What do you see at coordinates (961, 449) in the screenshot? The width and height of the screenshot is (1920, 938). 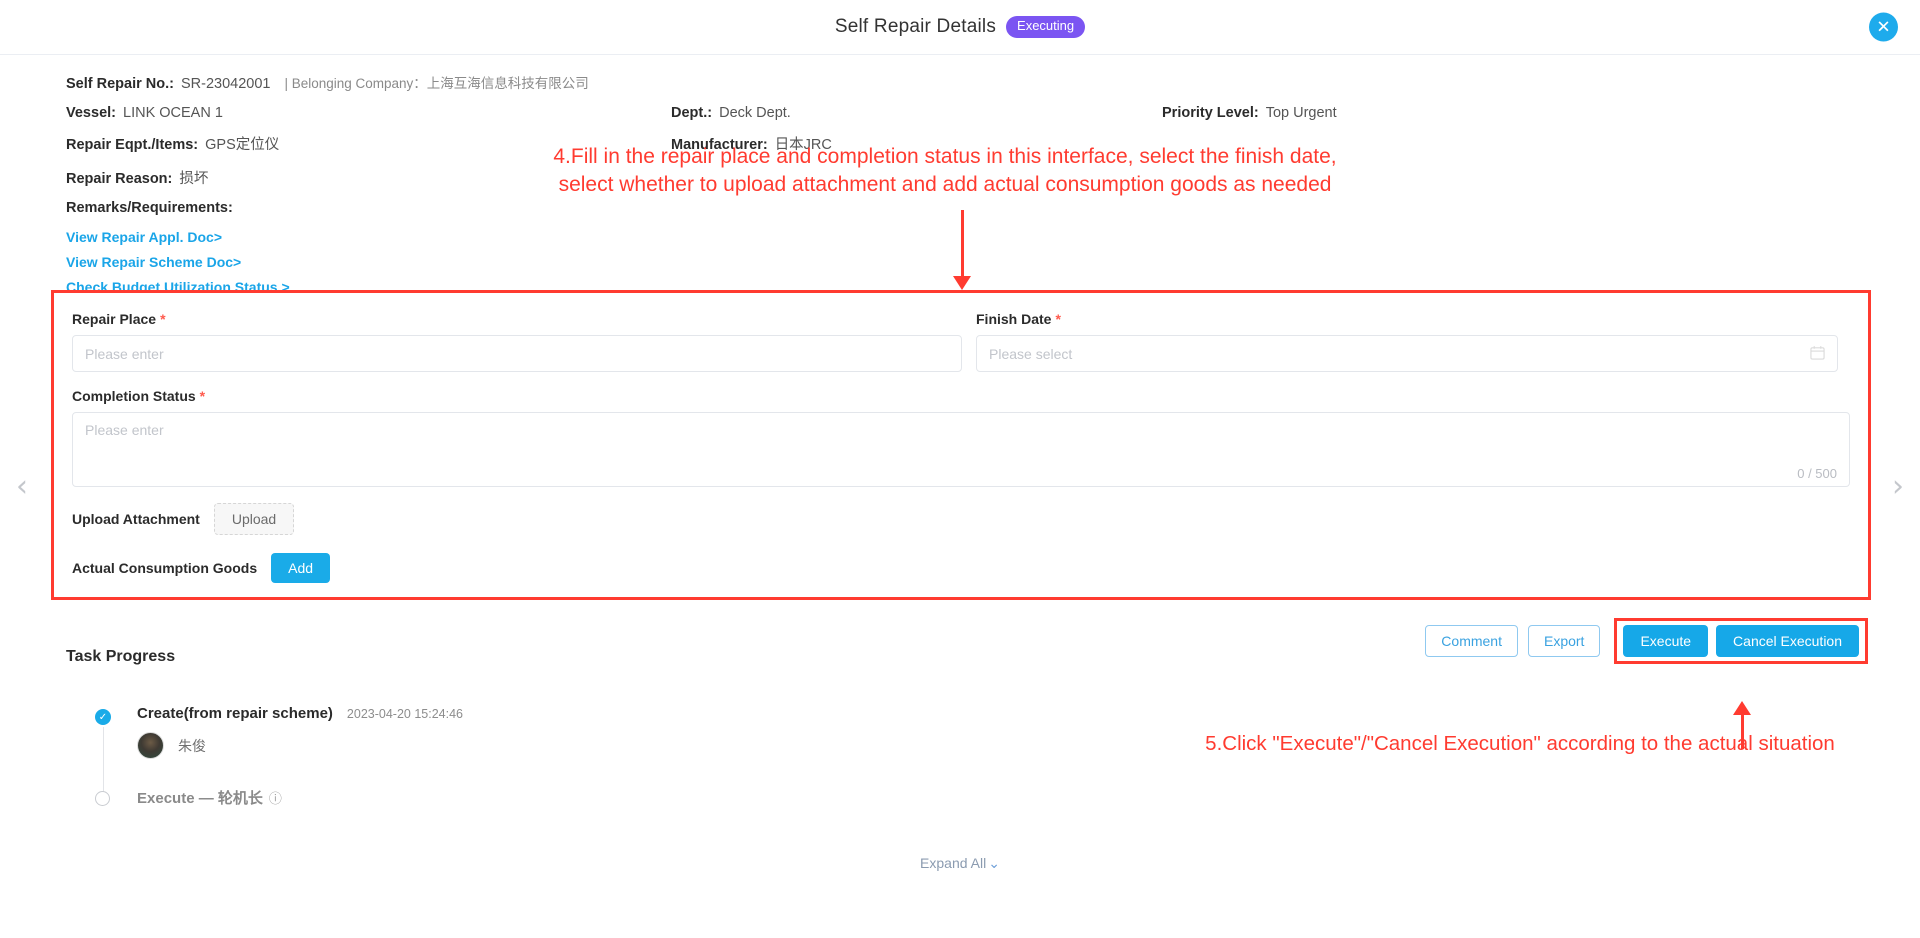 I see `completion-status-textarea: Please enter 0 / 500` at bounding box center [961, 449].